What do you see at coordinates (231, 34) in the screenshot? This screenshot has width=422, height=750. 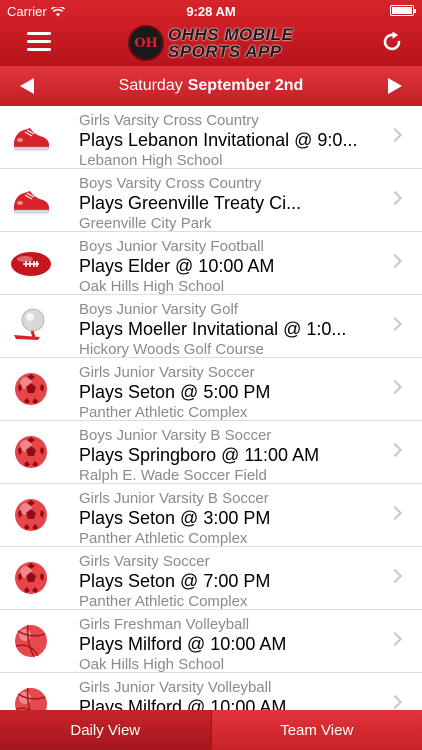 I see `logo-line-1: OHHS MOBILE` at bounding box center [231, 34].